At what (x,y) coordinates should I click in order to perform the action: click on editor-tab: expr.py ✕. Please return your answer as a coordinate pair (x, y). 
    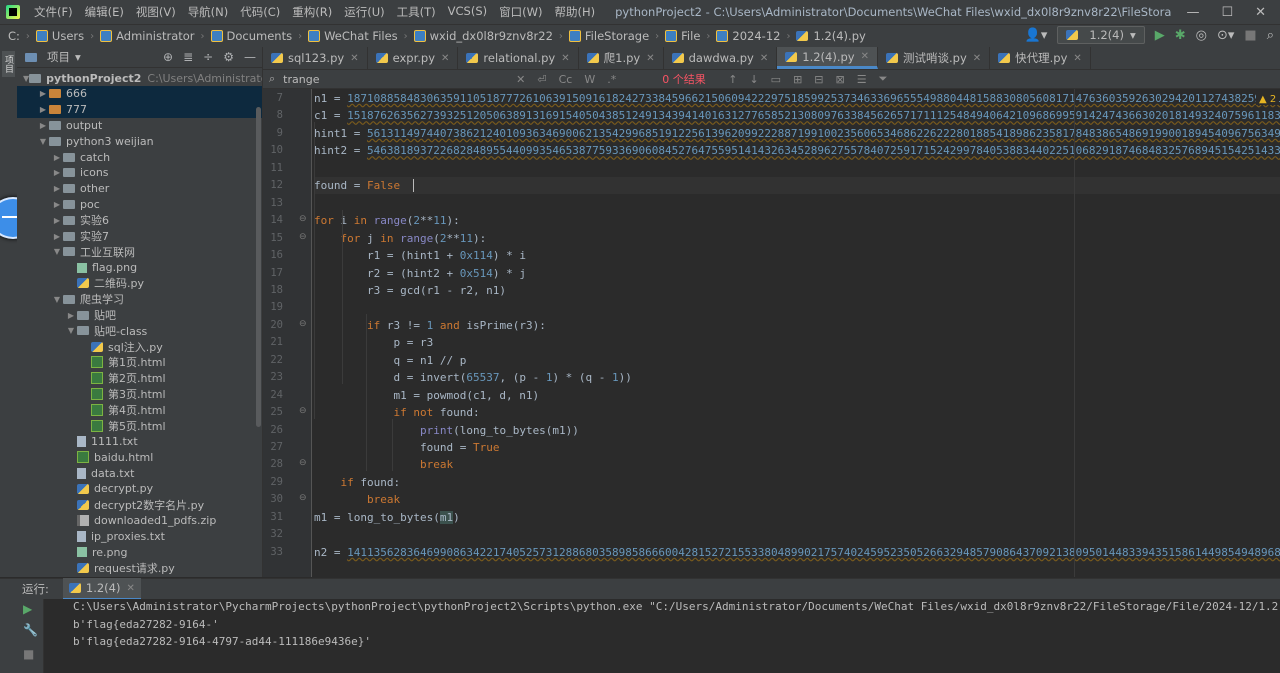
    Looking at the image, I should click on (413, 58).